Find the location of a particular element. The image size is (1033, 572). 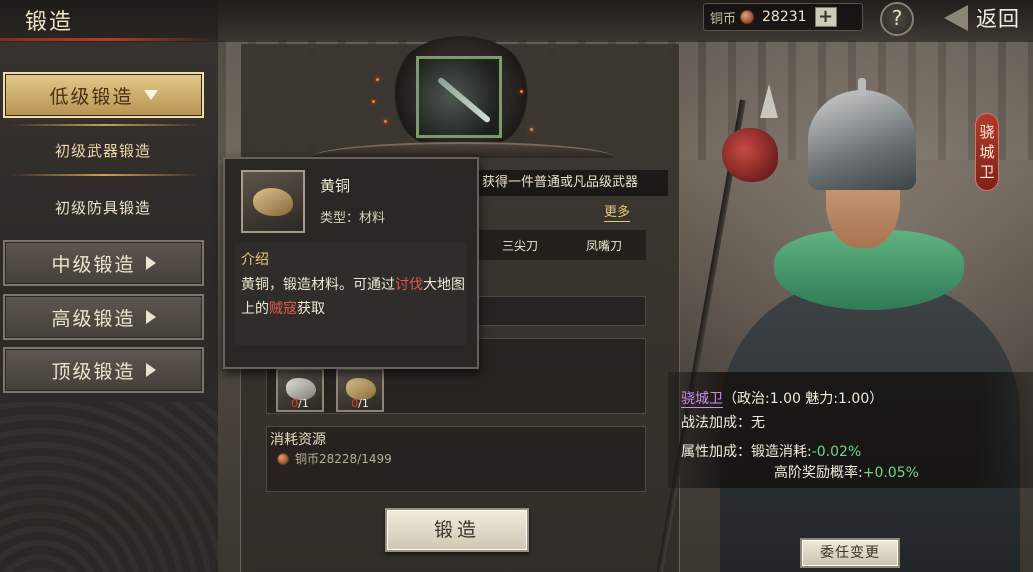

cost-line: 铜币28228/1499 is located at coordinates (334, 458).